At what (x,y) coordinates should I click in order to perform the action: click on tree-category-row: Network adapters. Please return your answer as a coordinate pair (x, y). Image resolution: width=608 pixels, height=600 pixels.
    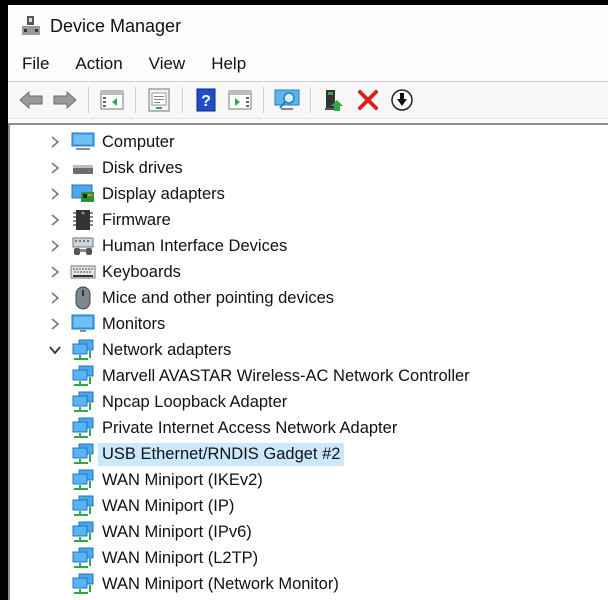
    Looking at the image, I should click on (309, 350).